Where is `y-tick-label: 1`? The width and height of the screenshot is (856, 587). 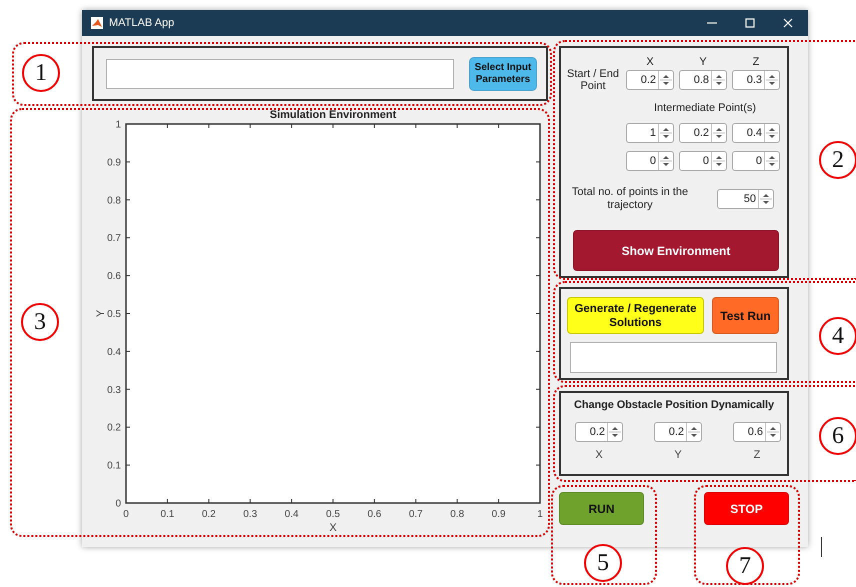
y-tick-label: 1 is located at coordinates (118, 125).